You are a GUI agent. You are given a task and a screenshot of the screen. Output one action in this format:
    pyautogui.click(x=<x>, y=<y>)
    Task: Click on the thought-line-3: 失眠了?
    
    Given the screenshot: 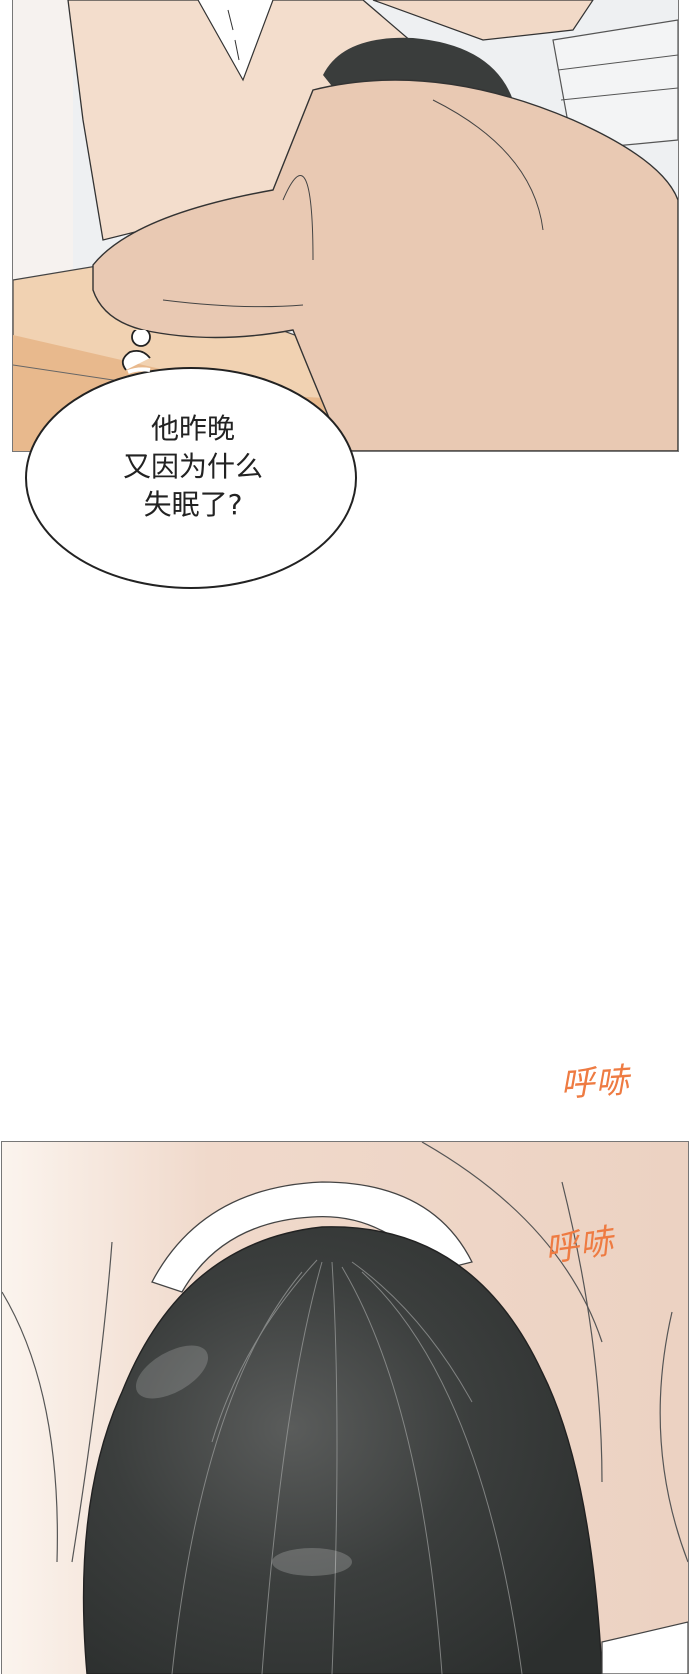 What is the action you would take?
    pyautogui.click(x=193, y=504)
    